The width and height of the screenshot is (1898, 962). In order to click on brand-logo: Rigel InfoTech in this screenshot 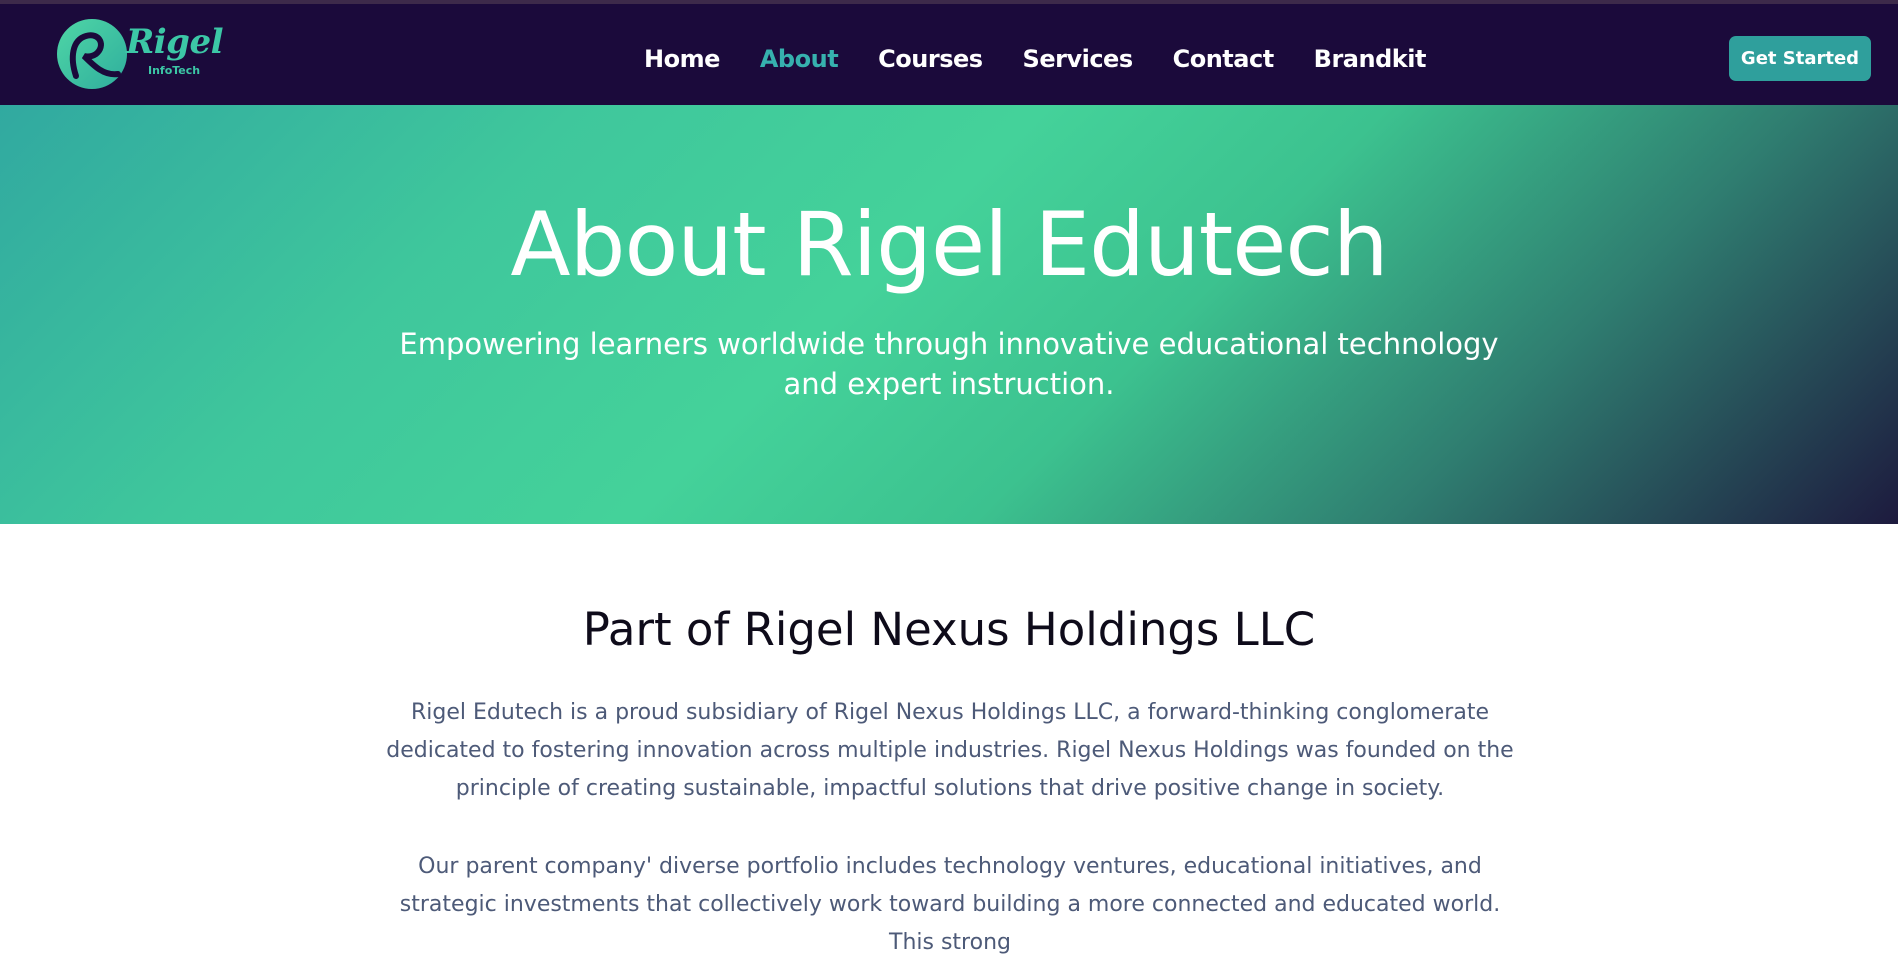, I will do `click(140, 54)`.